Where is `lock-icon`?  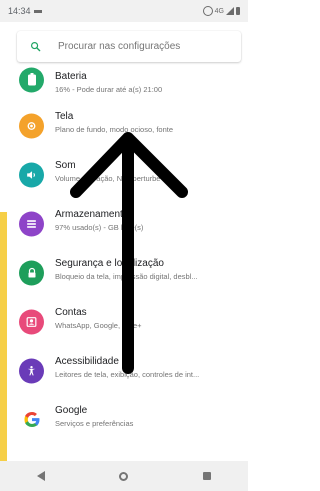
lock-icon is located at coordinates (31, 272).